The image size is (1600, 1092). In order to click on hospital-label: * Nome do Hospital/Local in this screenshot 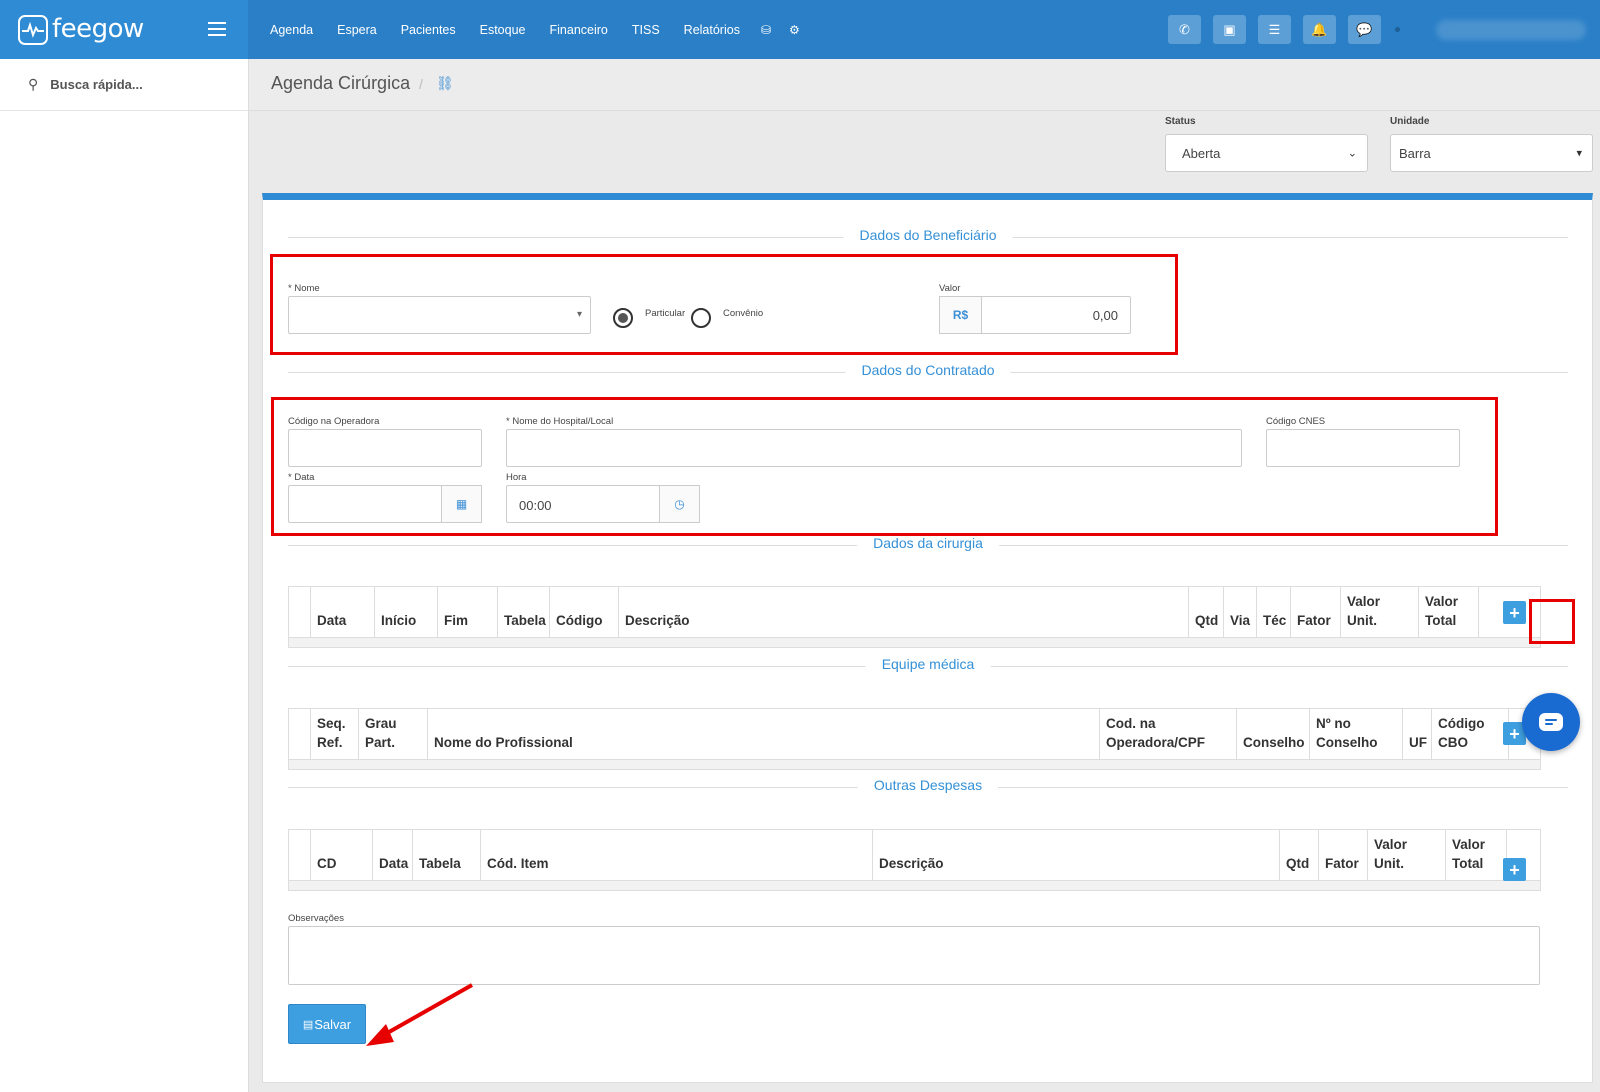, I will do `click(560, 421)`.